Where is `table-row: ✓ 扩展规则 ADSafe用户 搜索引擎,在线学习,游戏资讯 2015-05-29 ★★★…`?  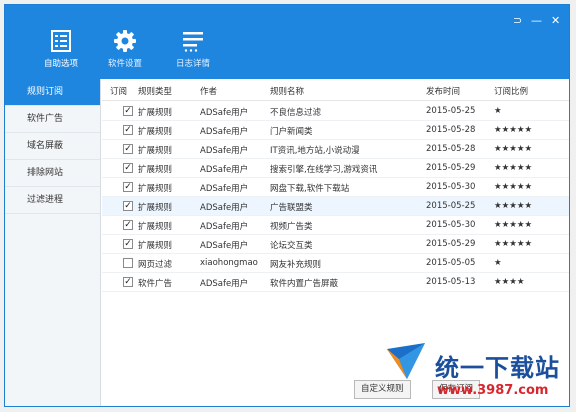
table-row: ✓ 扩展规则 ADSafe用户 搜索引擎,在线学习,游戏资讯 2015-05-29 ★★★… is located at coordinates (335, 168).